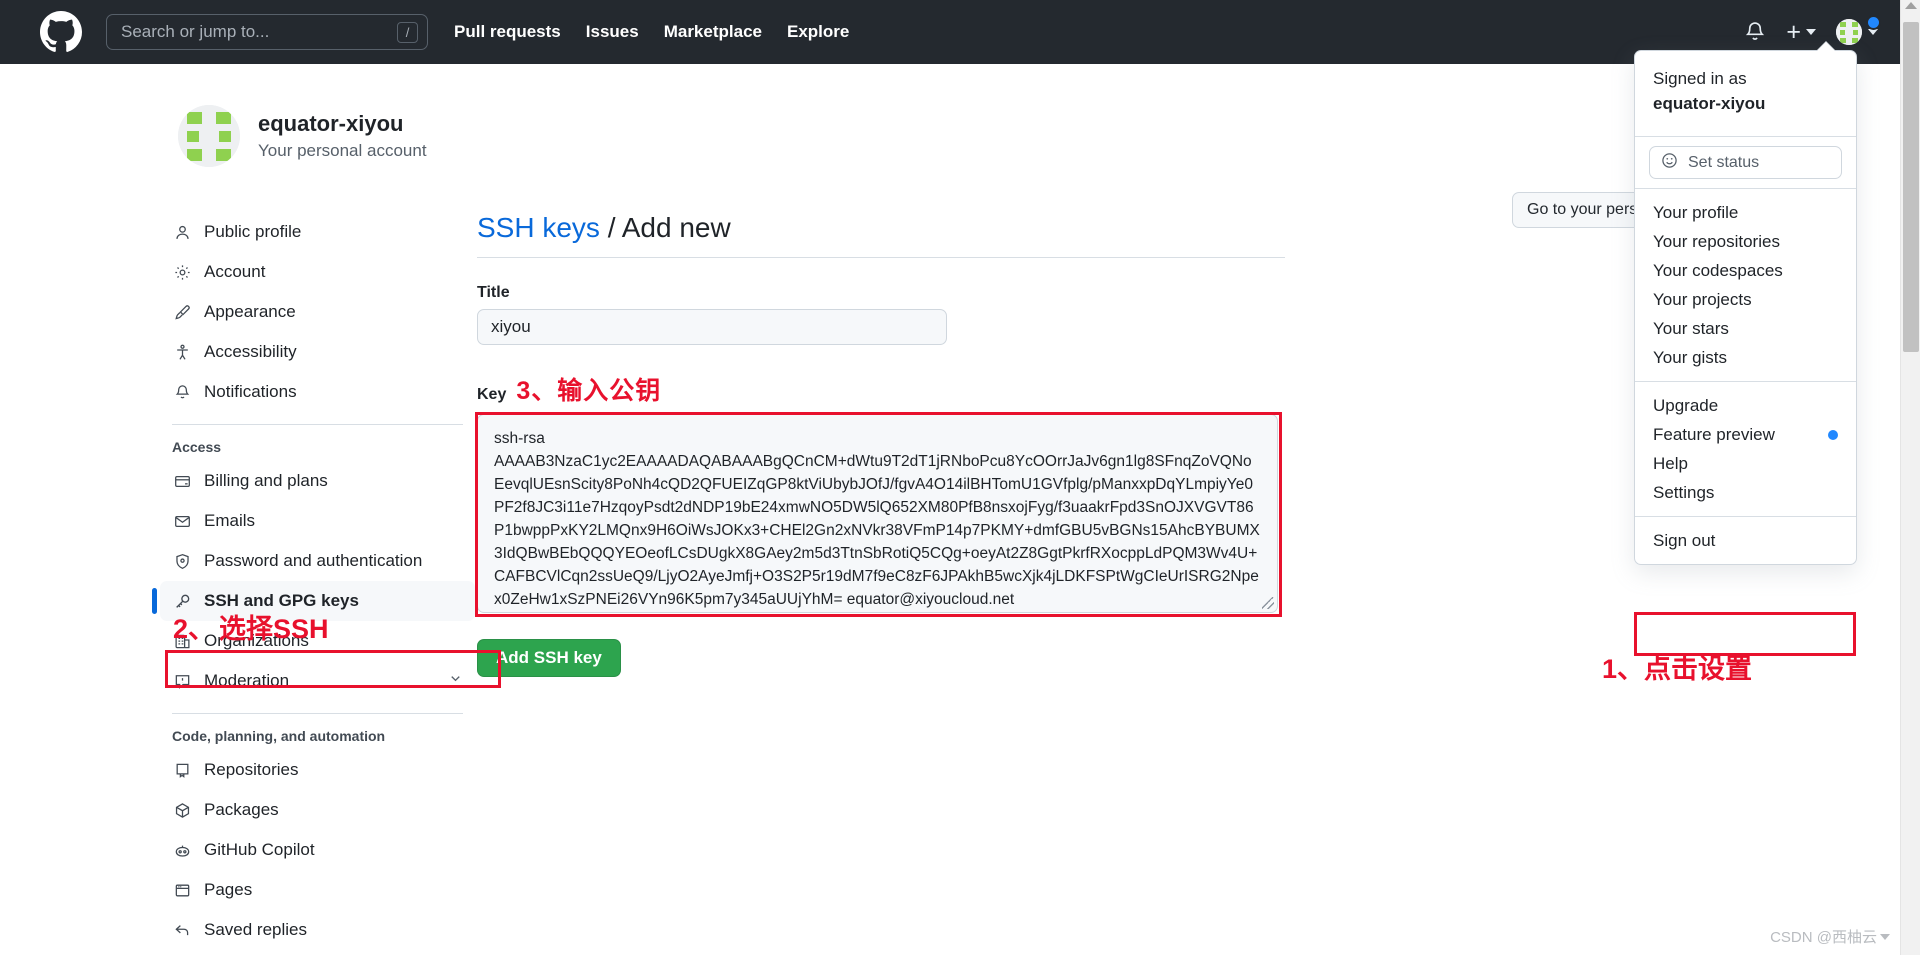  What do you see at coordinates (182, 770) in the screenshot?
I see `repo-icon` at bounding box center [182, 770].